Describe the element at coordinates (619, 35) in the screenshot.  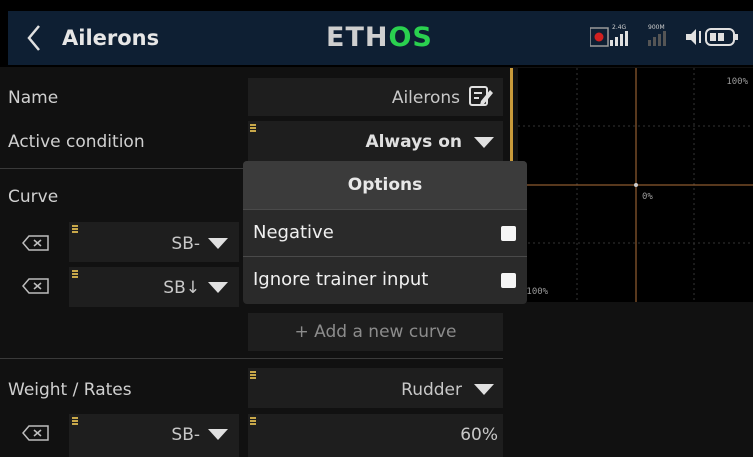
I see `signal-2g4-icon: 2.4G` at that location.